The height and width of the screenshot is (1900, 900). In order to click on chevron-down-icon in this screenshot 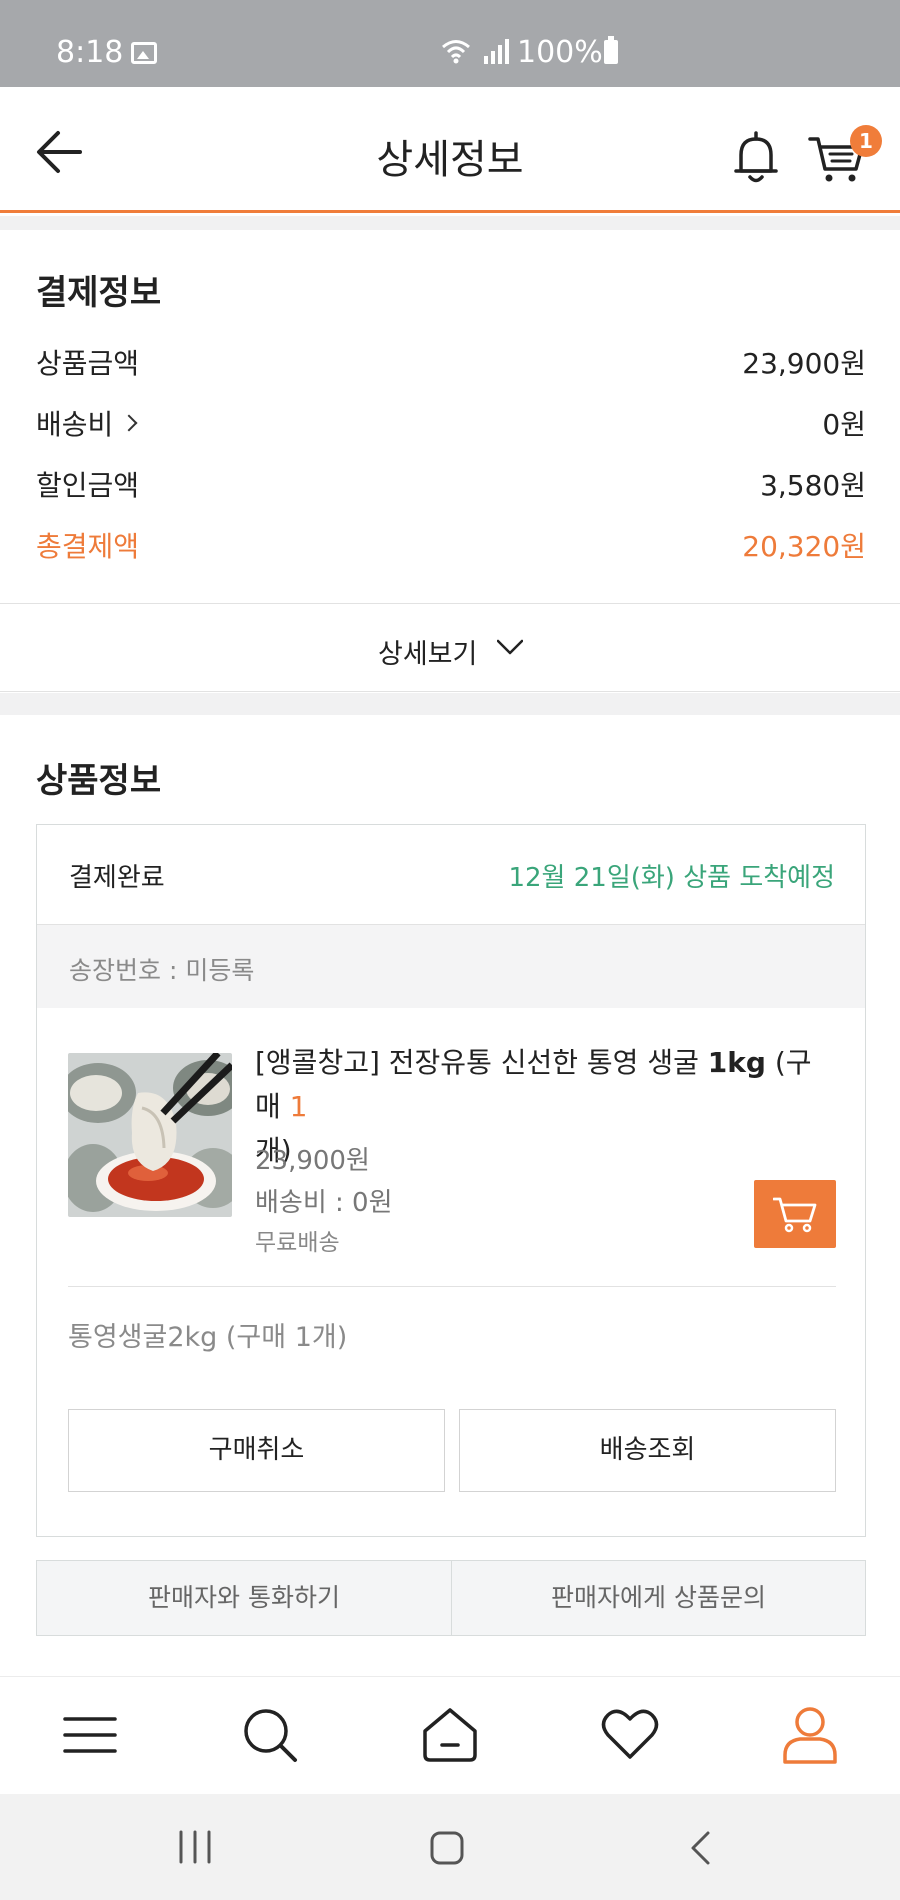, I will do `click(510, 647)`.